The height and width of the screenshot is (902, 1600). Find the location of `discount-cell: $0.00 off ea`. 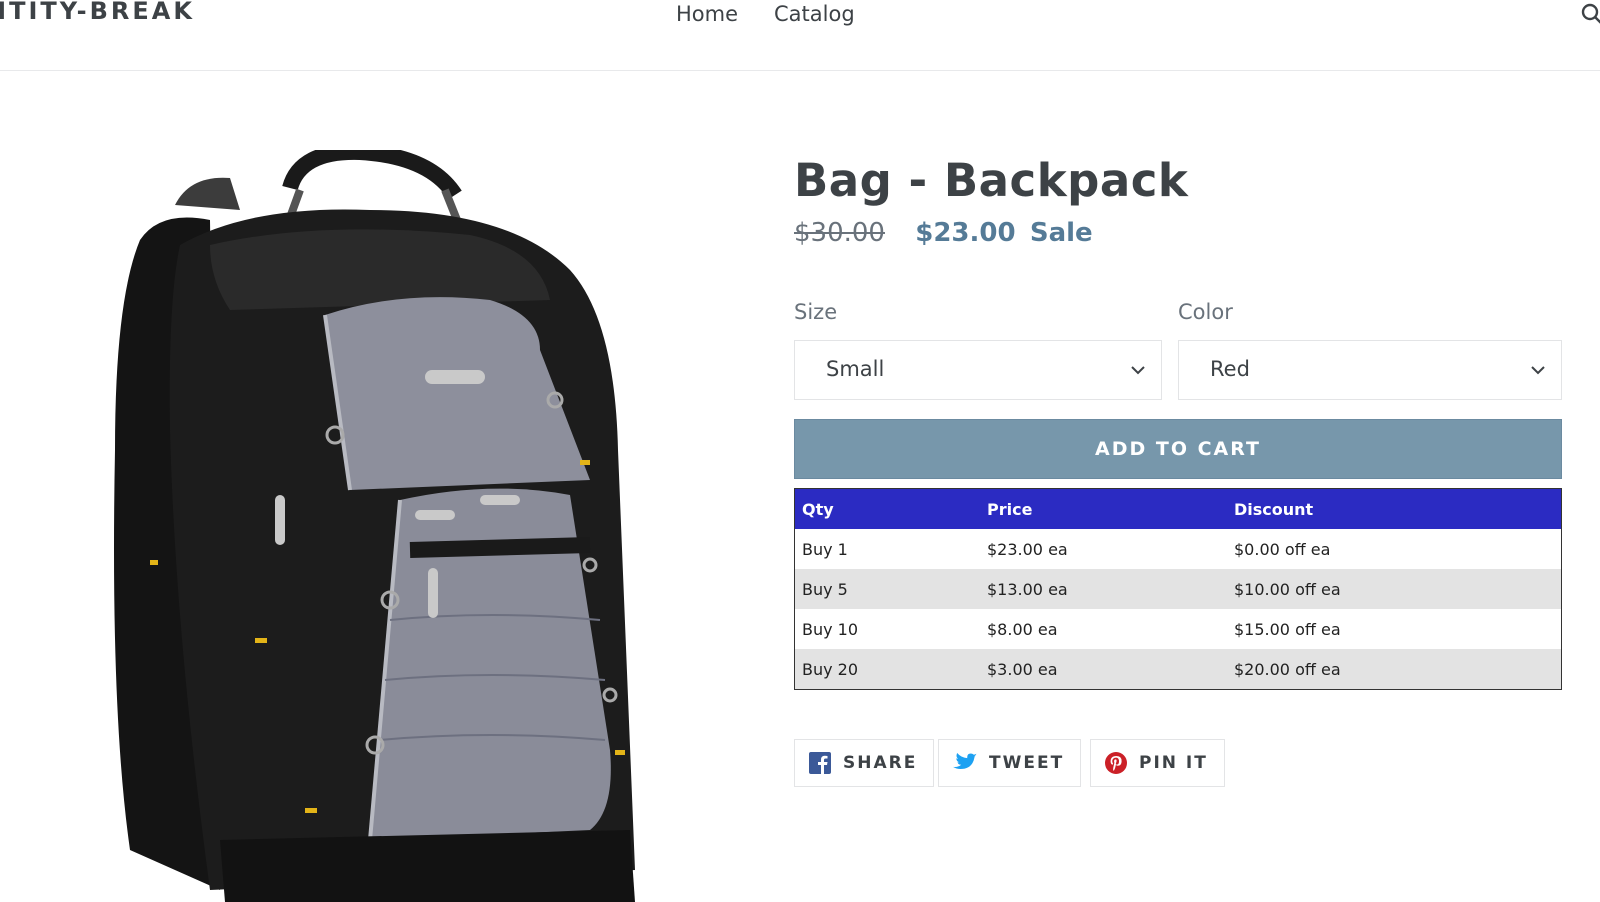

discount-cell: $0.00 off ea is located at coordinates (1282, 549).